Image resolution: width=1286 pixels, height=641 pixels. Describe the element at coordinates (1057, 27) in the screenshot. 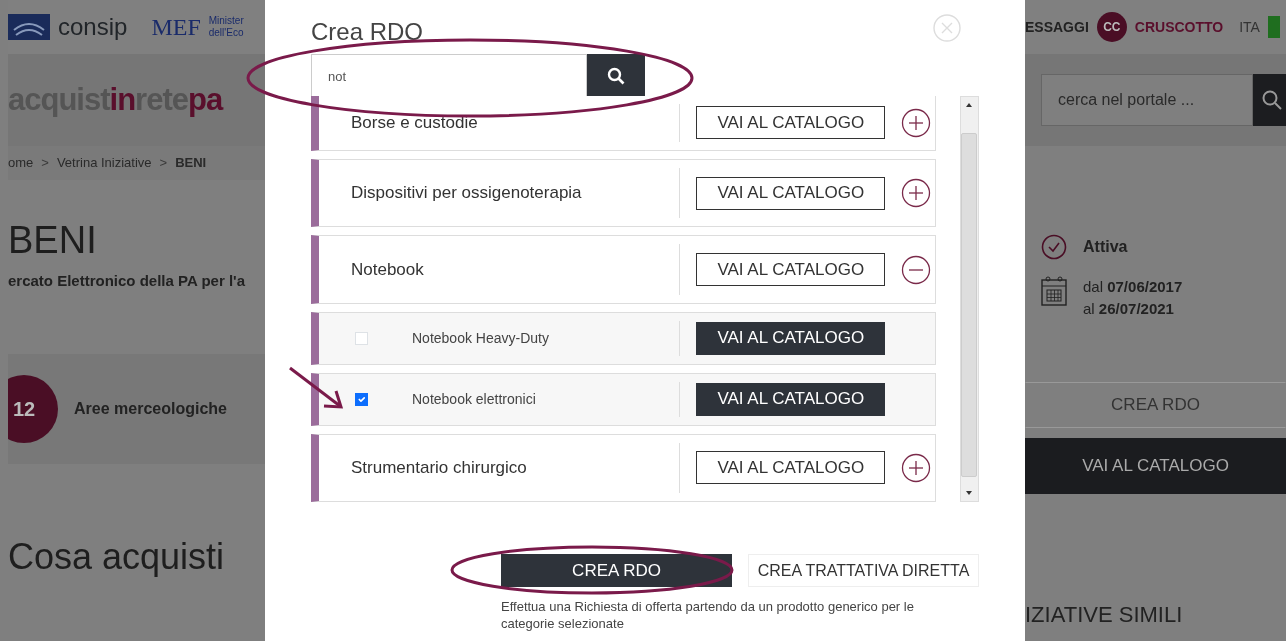

I see `nav-link: ESSAGGI` at that location.